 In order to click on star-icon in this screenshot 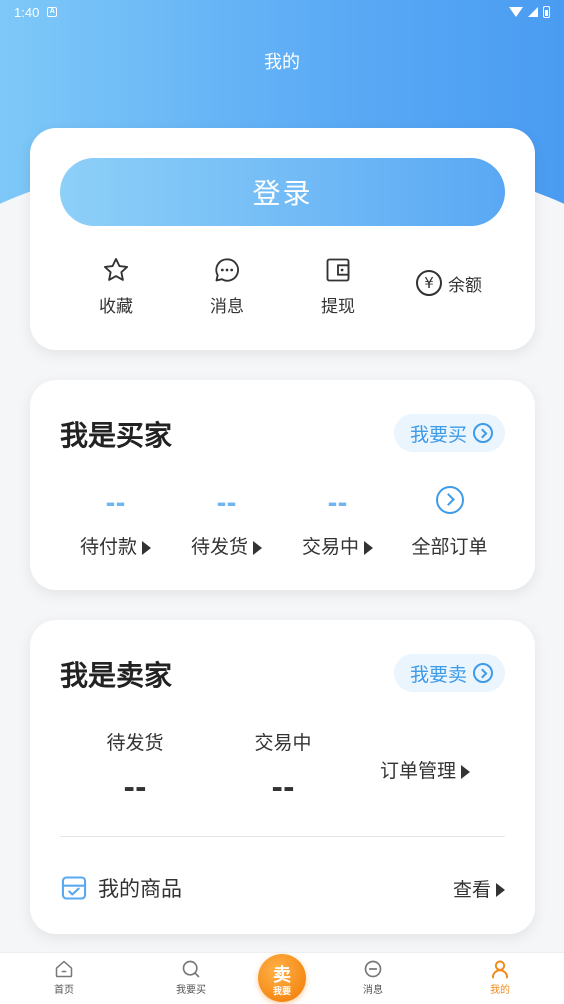, I will do `click(116, 269)`.